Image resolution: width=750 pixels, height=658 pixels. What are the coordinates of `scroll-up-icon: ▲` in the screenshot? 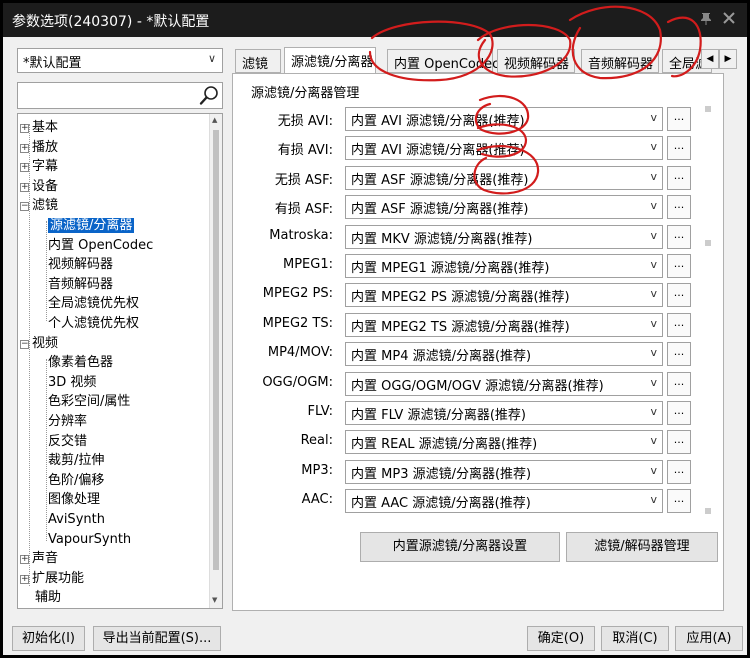 It's located at (214, 120).